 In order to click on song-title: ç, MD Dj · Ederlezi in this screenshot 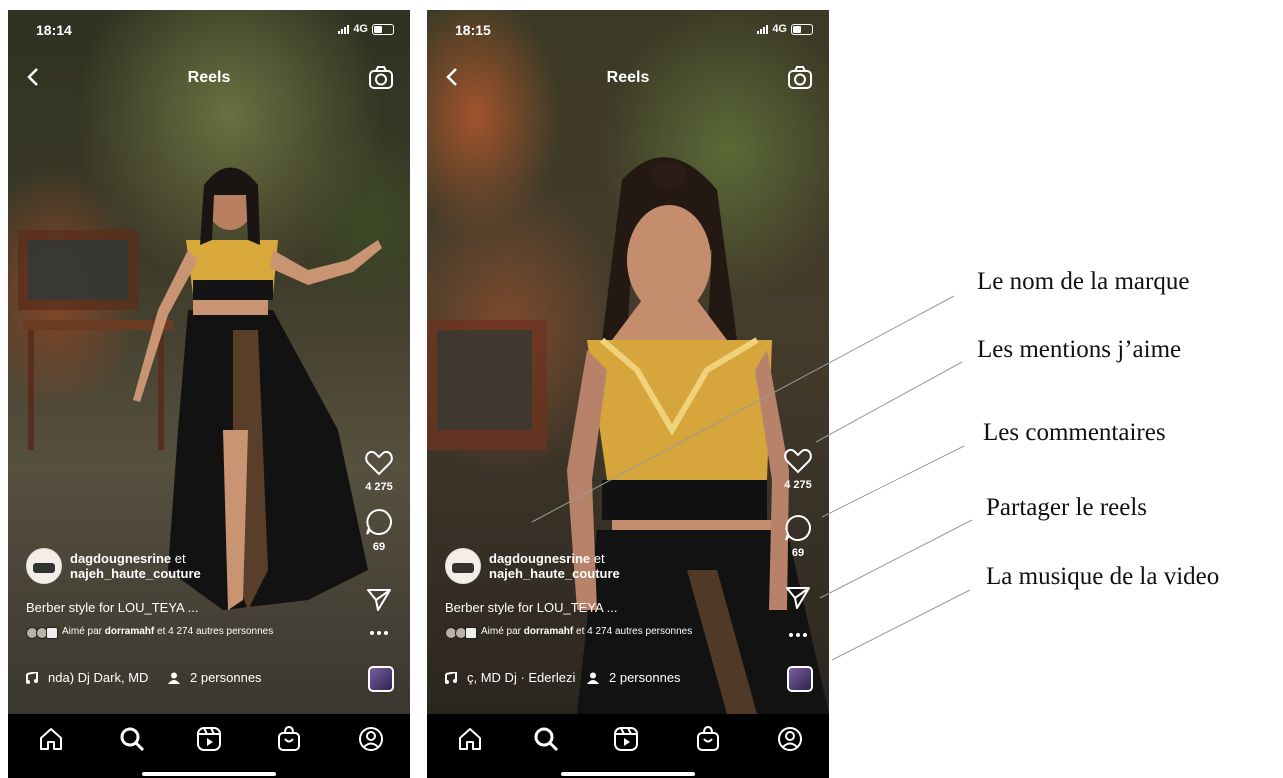, I will do `click(522, 677)`.